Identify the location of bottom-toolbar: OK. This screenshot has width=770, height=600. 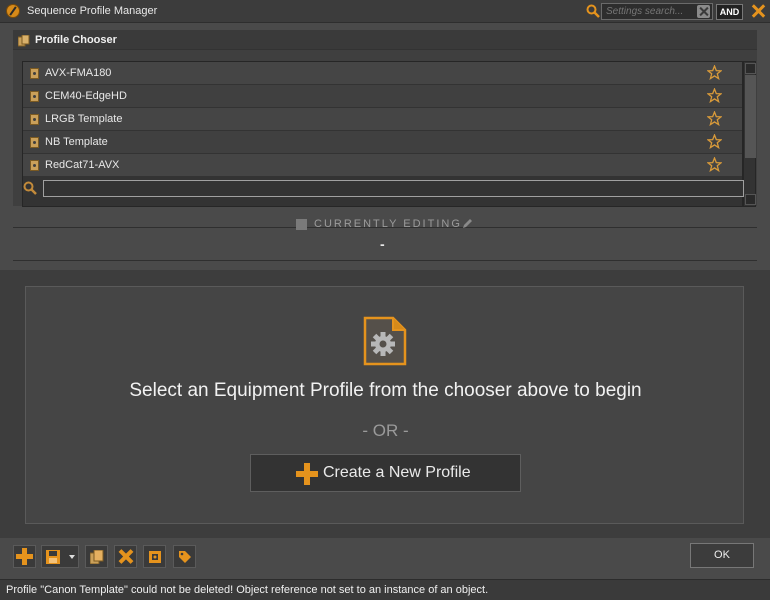
(385, 558).